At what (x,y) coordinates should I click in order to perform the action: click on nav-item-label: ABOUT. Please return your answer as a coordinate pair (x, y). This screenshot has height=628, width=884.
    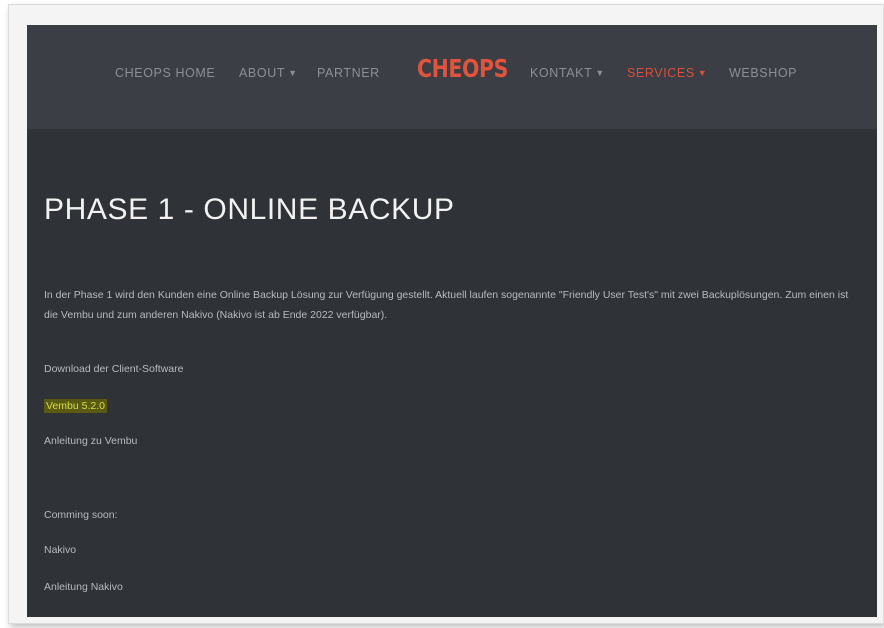
    Looking at the image, I should click on (262, 73).